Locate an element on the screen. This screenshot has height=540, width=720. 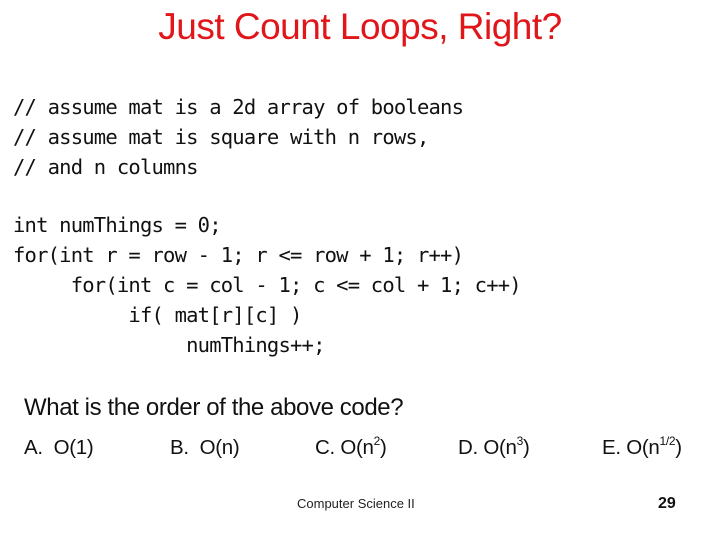
code-line: for(int c = col - 1; c <= col + 1; c++) is located at coordinates (267, 285).